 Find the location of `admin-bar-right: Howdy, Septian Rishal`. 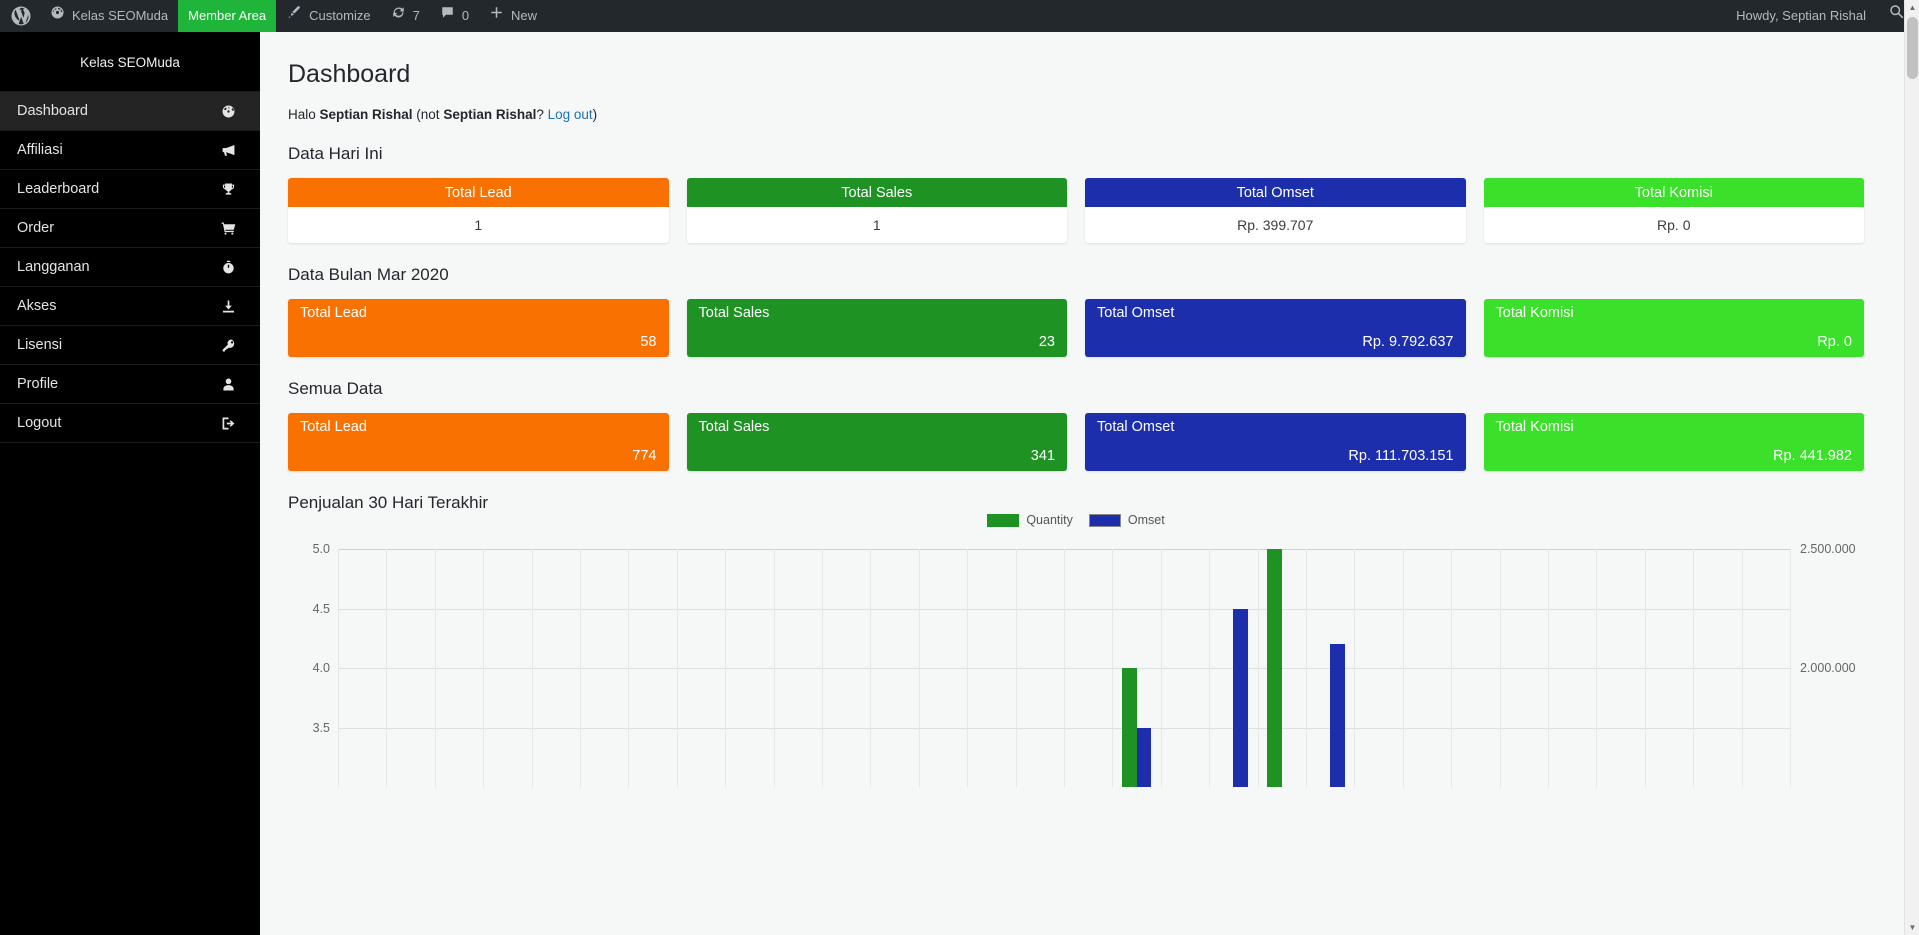

admin-bar-right: Howdy, Septian Rishal is located at coordinates (1822, 16).